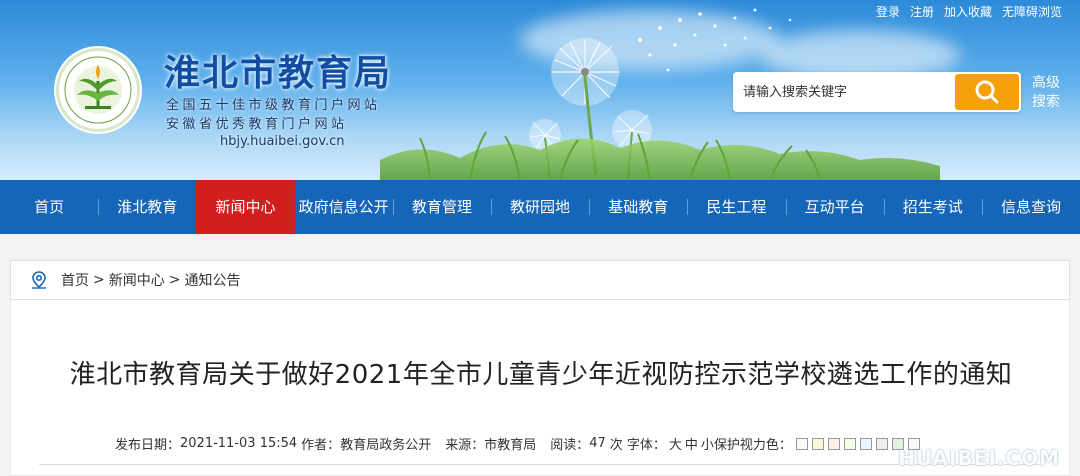  What do you see at coordinates (932, 207) in the screenshot?
I see `nav-item-admission-exam: 招生考试` at bounding box center [932, 207].